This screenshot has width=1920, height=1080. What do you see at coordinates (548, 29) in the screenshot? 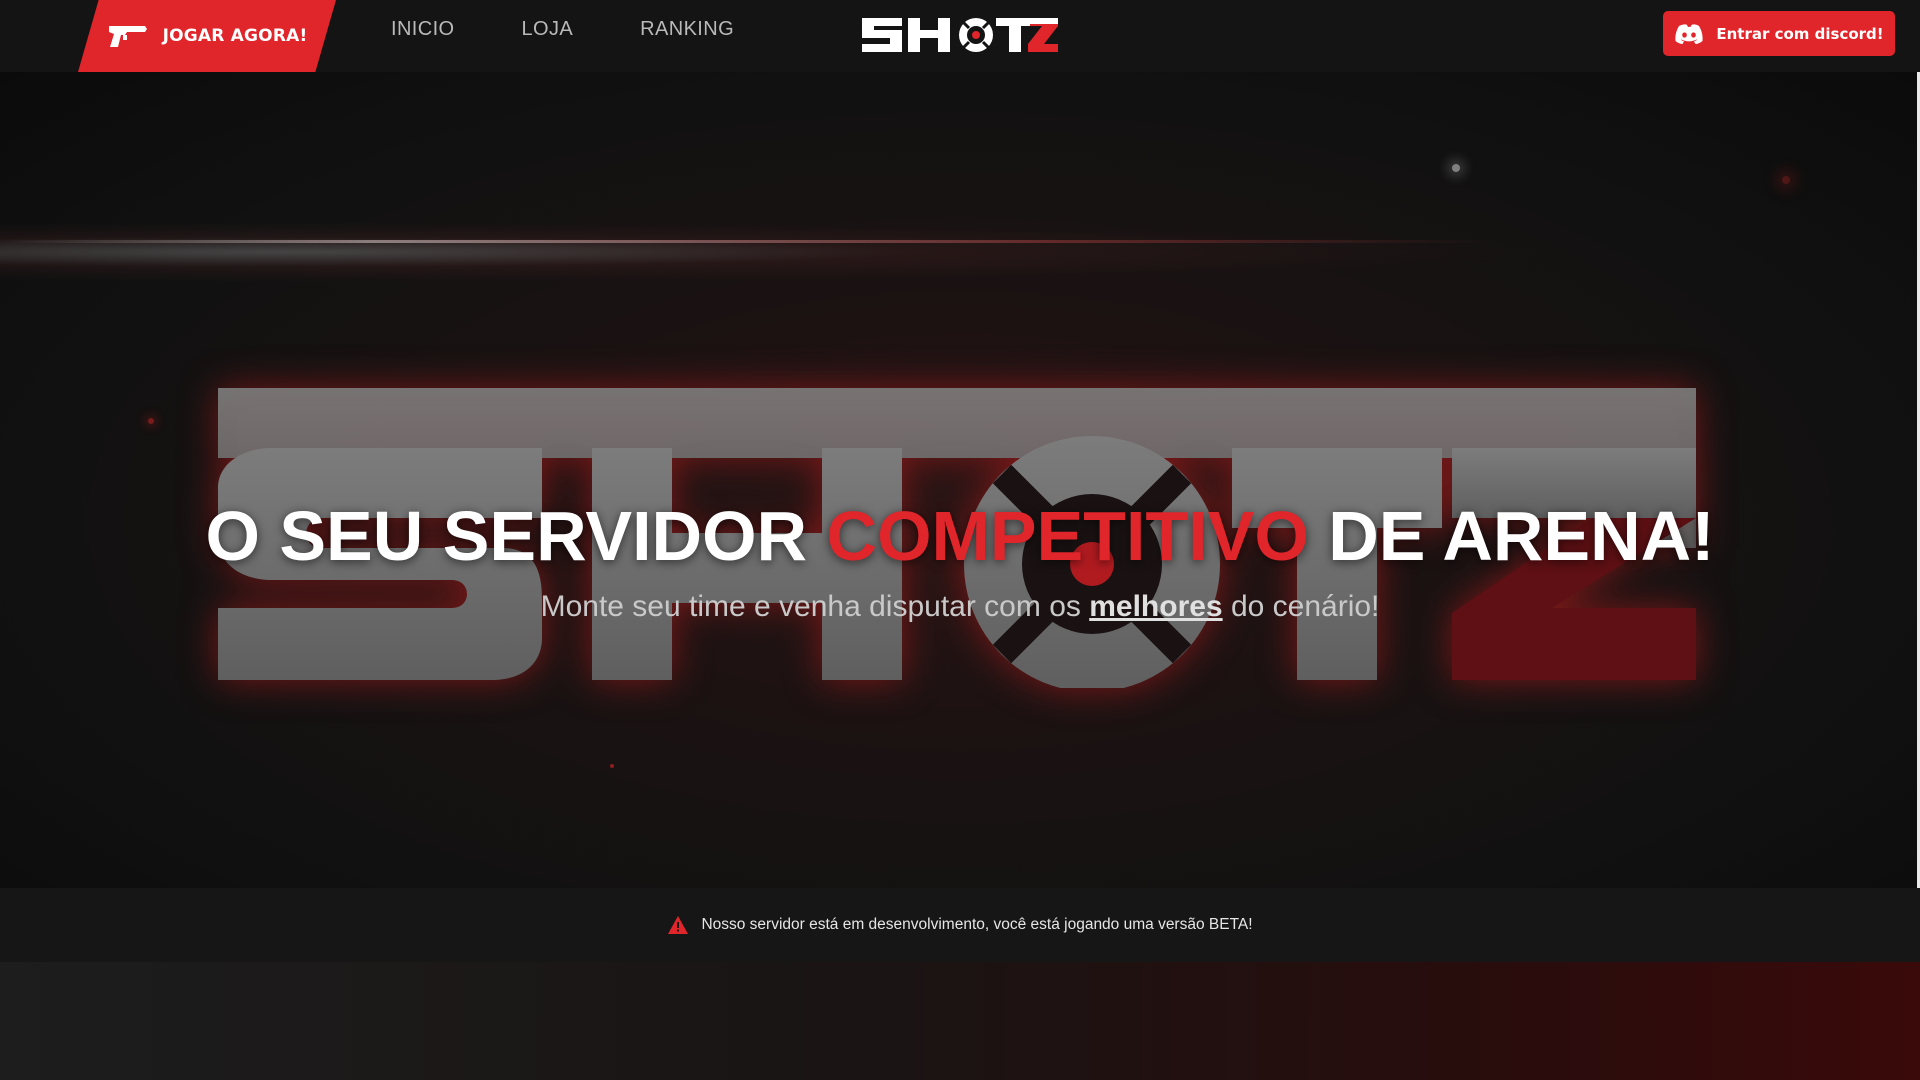
I see `nav-link-loja: LOJA` at bounding box center [548, 29].